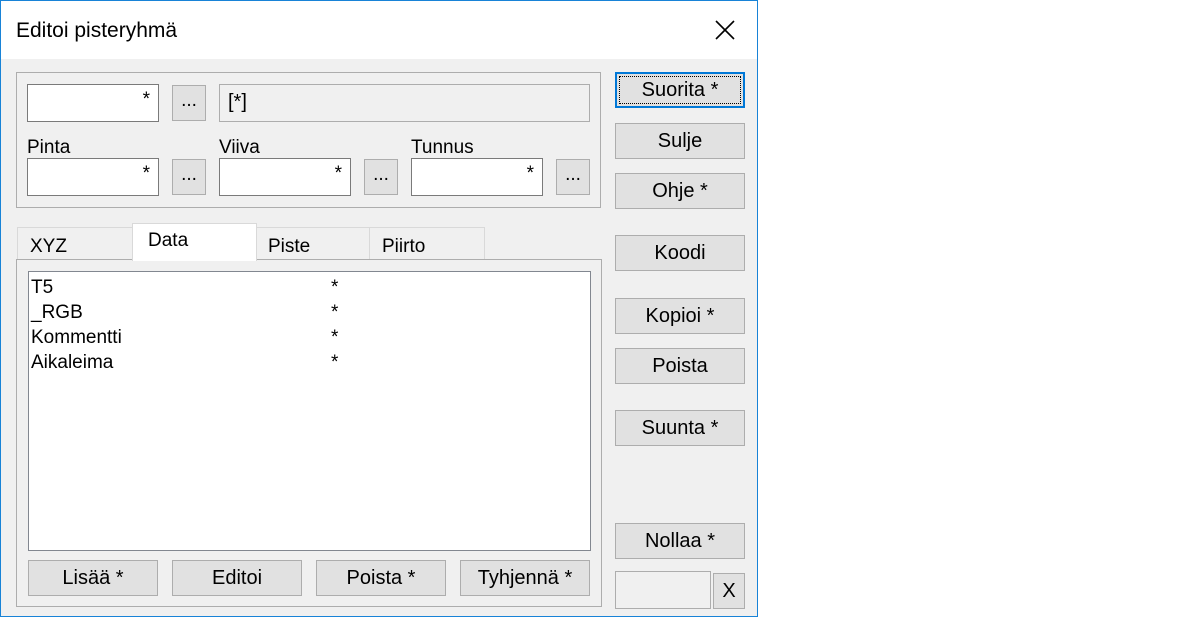  What do you see at coordinates (49, 147) in the screenshot?
I see `pinta-label: Pinta` at bounding box center [49, 147].